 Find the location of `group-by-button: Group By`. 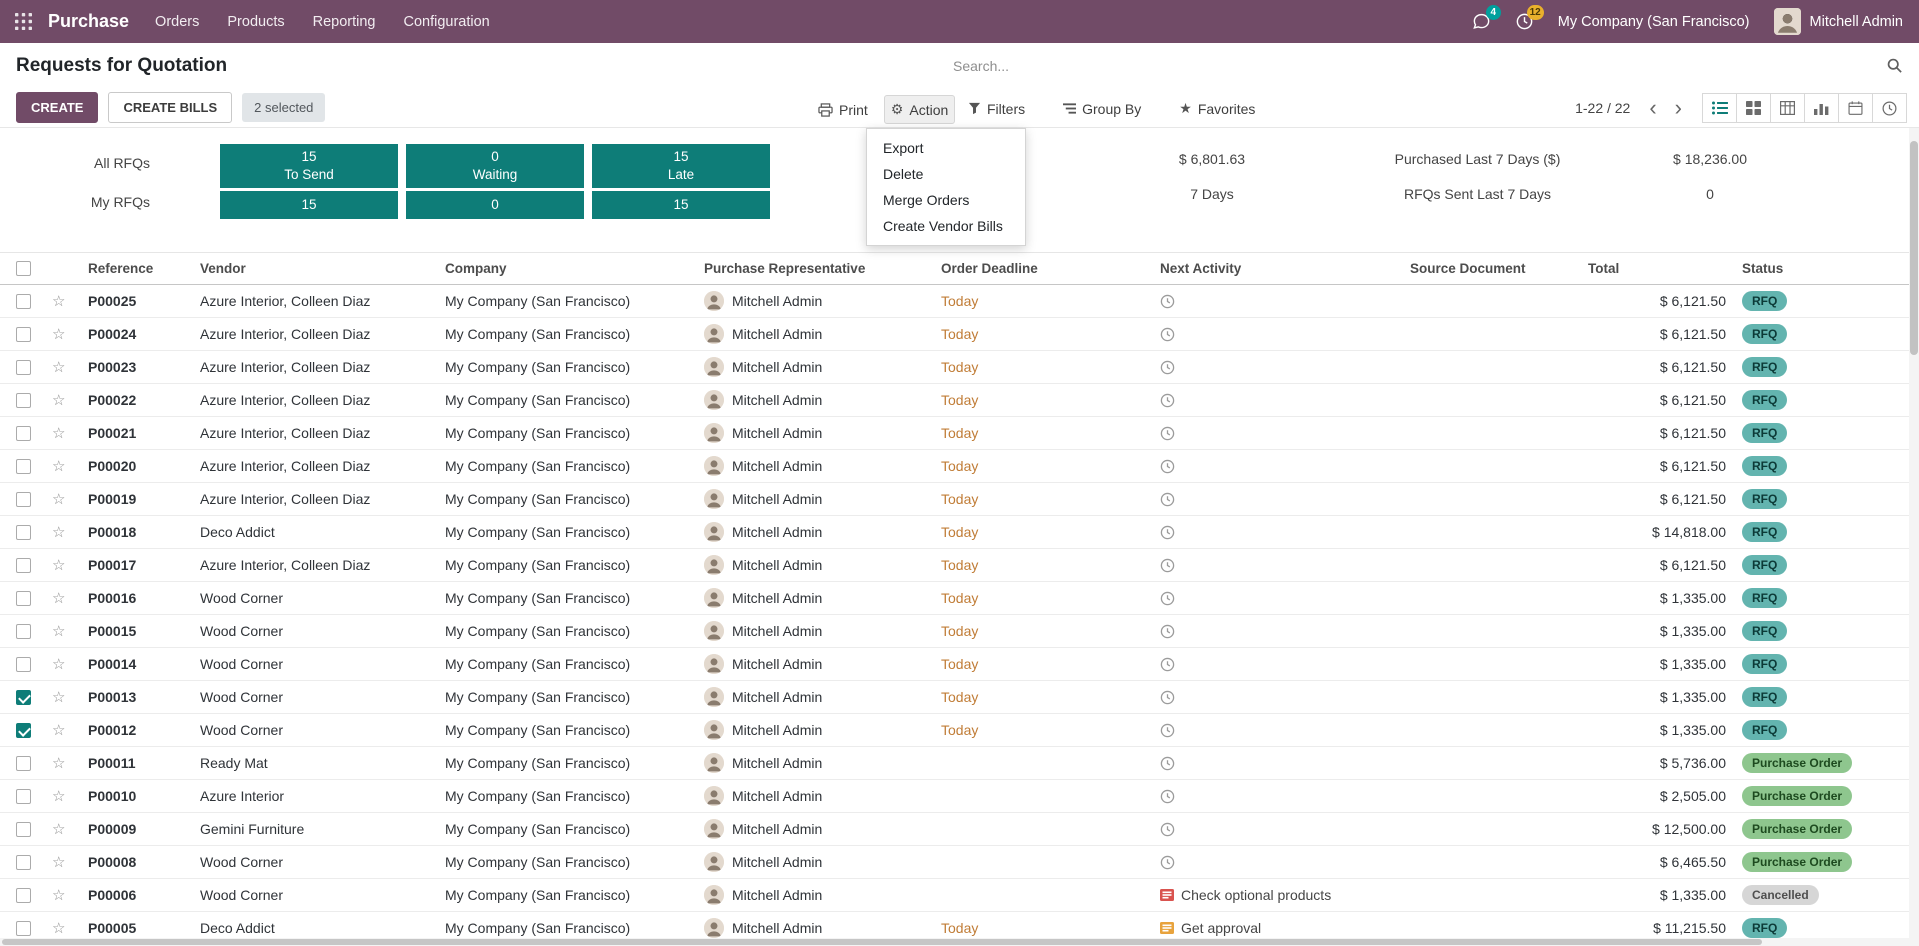

group-by-button: Group By is located at coordinates (1102, 109).